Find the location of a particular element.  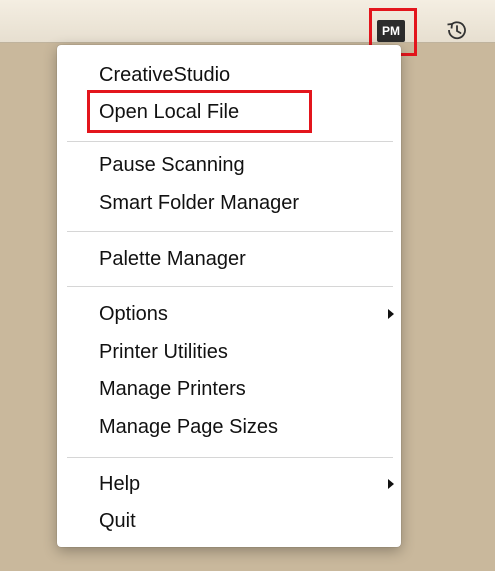

menu-item-smart-folder-manager: Smart Folder Manager is located at coordinates (199, 203).